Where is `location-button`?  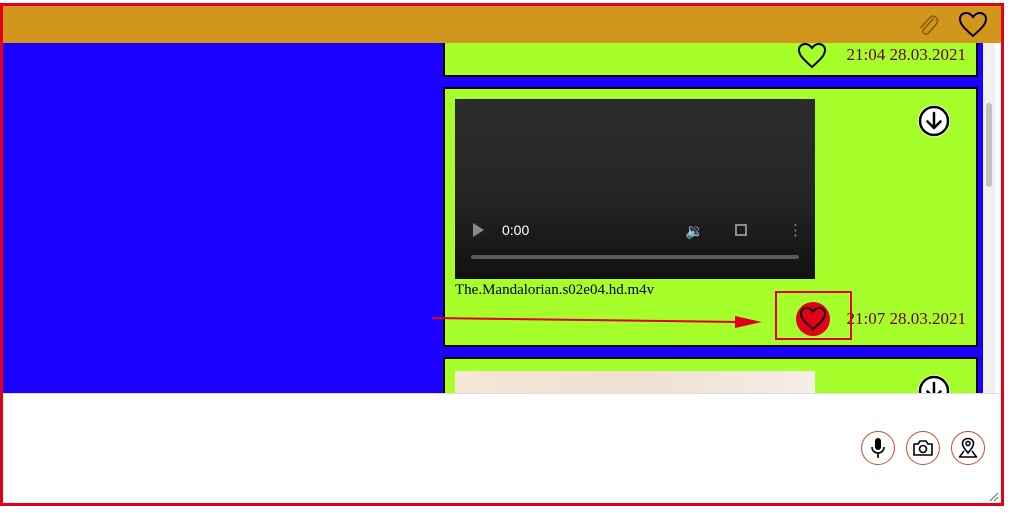 location-button is located at coordinates (968, 448).